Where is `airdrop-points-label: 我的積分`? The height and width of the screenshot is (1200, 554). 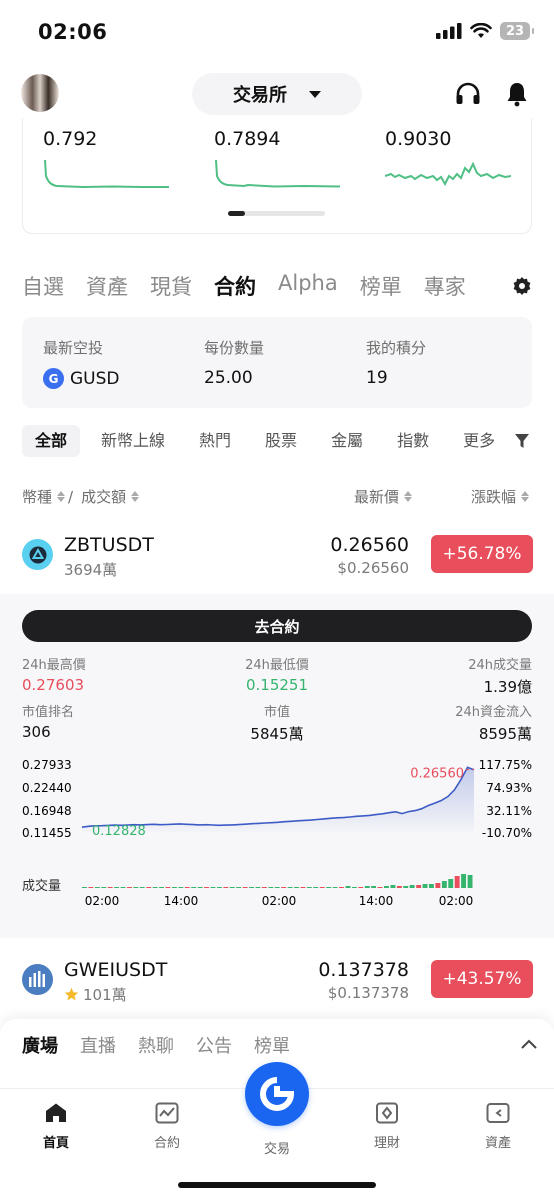 airdrop-points-label: 我的積分 is located at coordinates (396, 348).